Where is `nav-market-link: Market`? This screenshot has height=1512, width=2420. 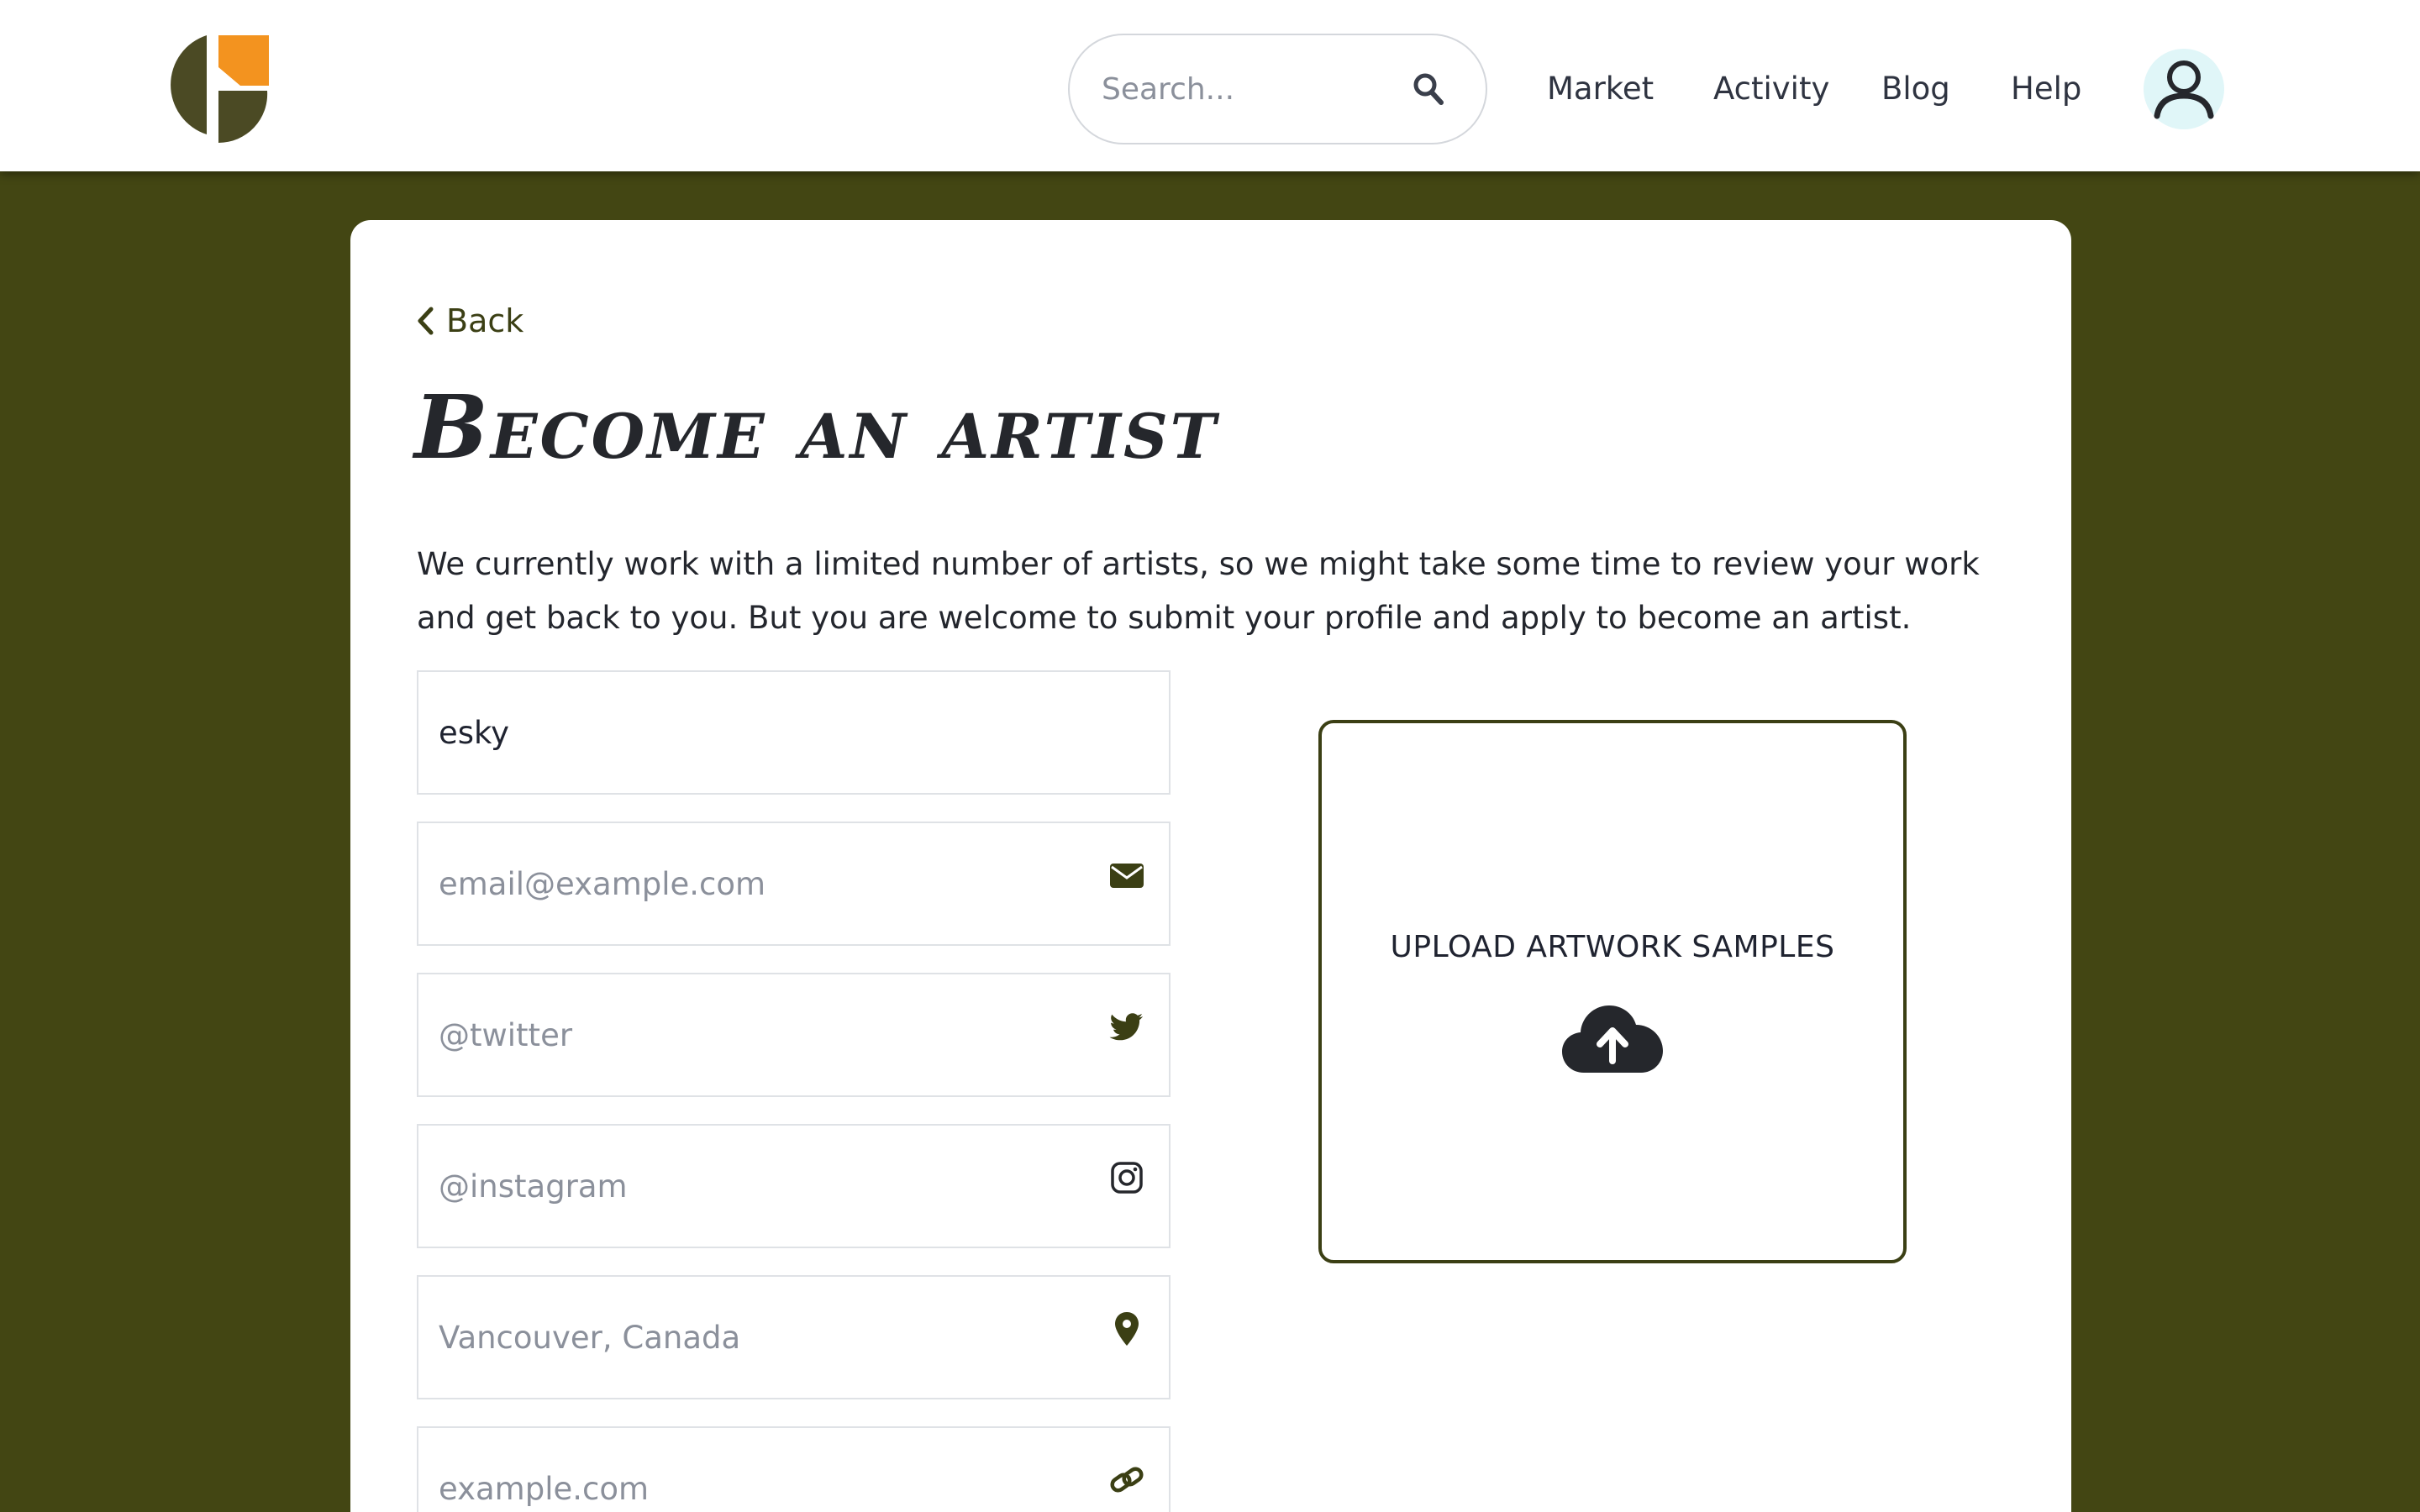
nav-market-link: Market is located at coordinates (1600, 89).